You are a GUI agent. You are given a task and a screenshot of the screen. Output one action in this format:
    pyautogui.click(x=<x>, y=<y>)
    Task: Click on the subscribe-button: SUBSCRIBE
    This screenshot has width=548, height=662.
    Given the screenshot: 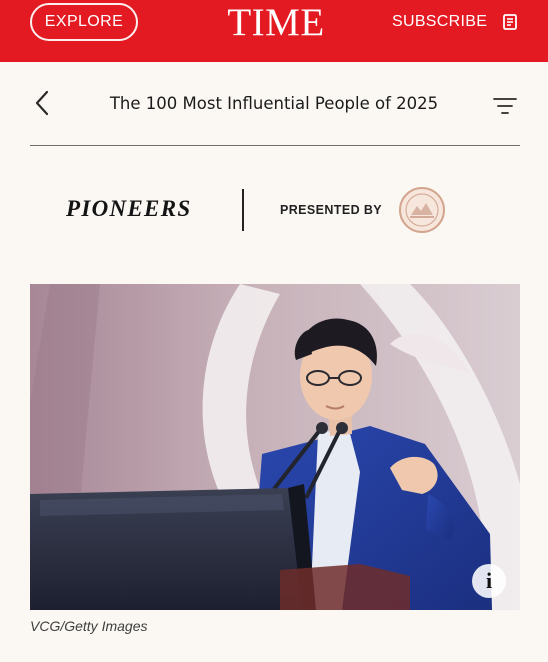 What is the action you would take?
    pyautogui.click(x=439, y=22)
    